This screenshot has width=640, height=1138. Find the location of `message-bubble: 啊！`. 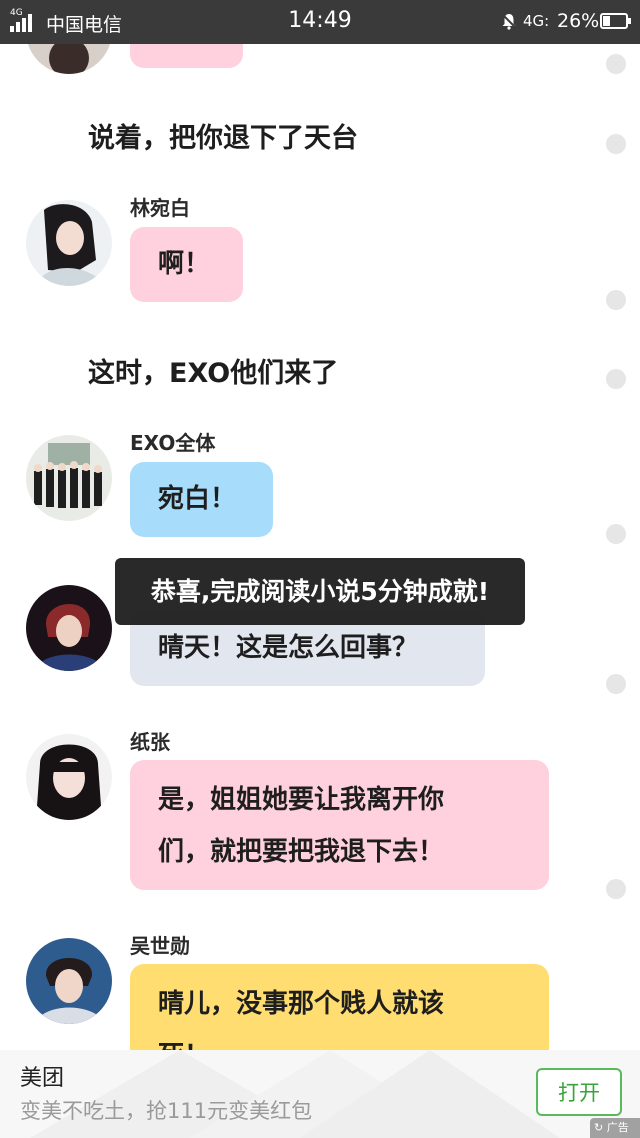

message-bubble: 啊！ is located at coordinates (186, 264).